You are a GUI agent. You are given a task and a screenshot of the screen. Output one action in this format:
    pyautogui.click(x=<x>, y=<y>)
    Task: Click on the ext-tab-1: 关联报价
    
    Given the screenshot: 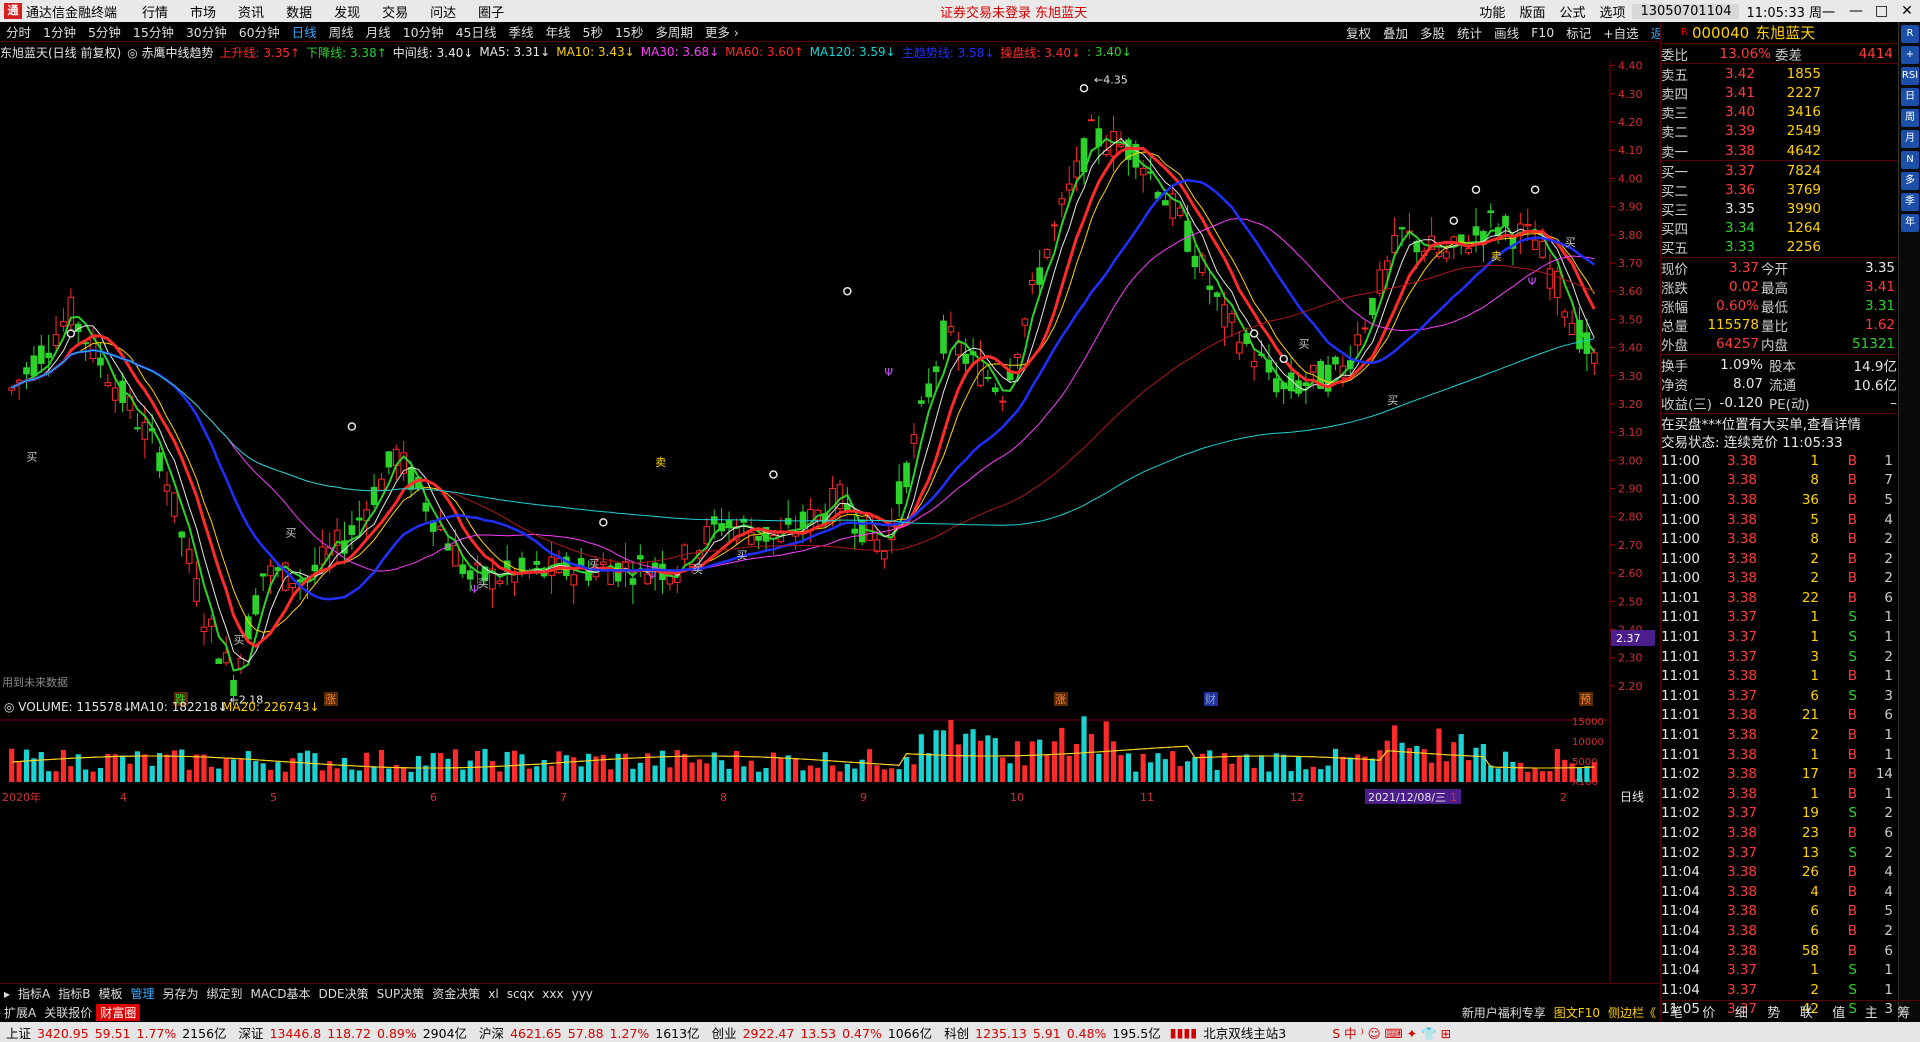 What is the action you would take?
    pyautogui.click(x=68, y=1012)
    